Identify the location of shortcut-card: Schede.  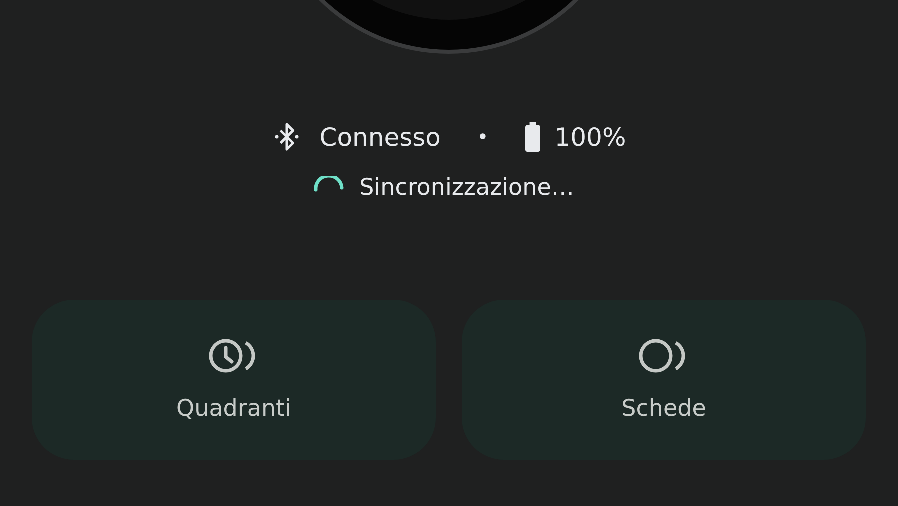
(664, 380).